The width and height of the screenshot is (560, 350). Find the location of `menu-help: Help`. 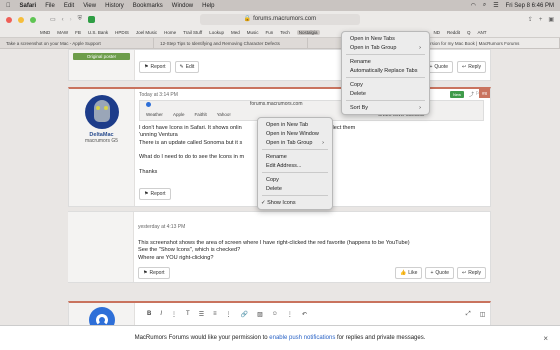

menu-help: Help is located at coordinates (208, 6).